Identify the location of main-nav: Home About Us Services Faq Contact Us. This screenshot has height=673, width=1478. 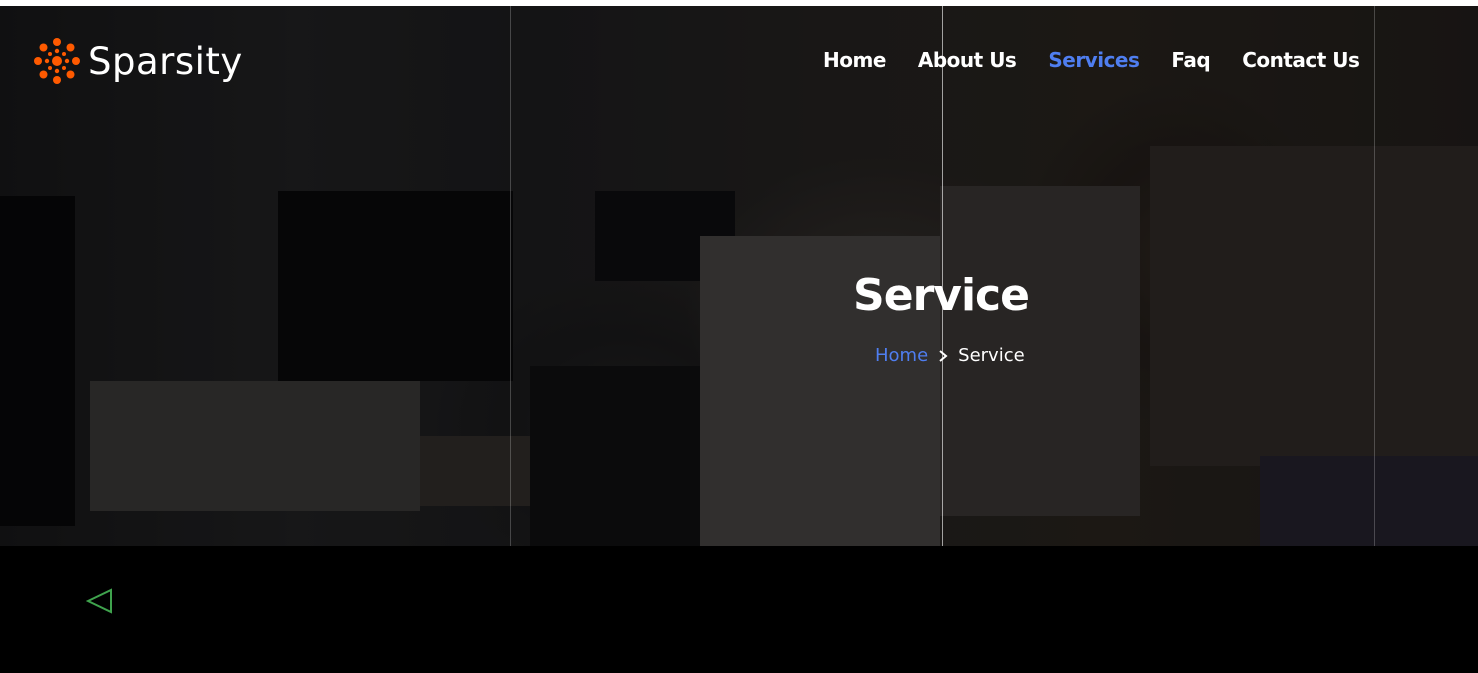
(1091, 60).